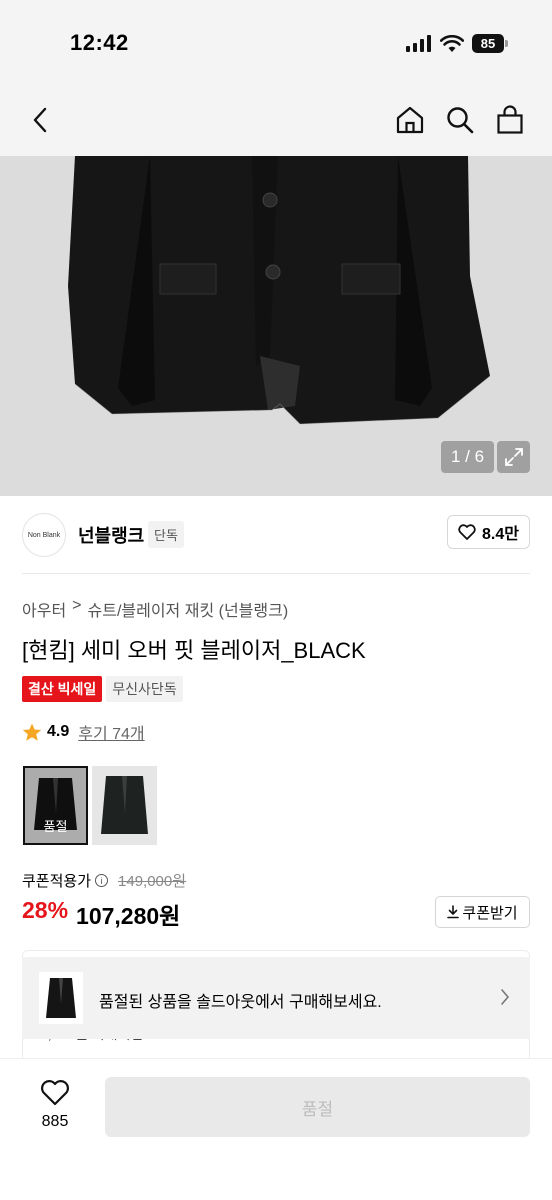 This screenshot has height=1200, width=552. Describe the element at coordinates (418, 43) in the screenshot. I see `signal-icon` at that location.